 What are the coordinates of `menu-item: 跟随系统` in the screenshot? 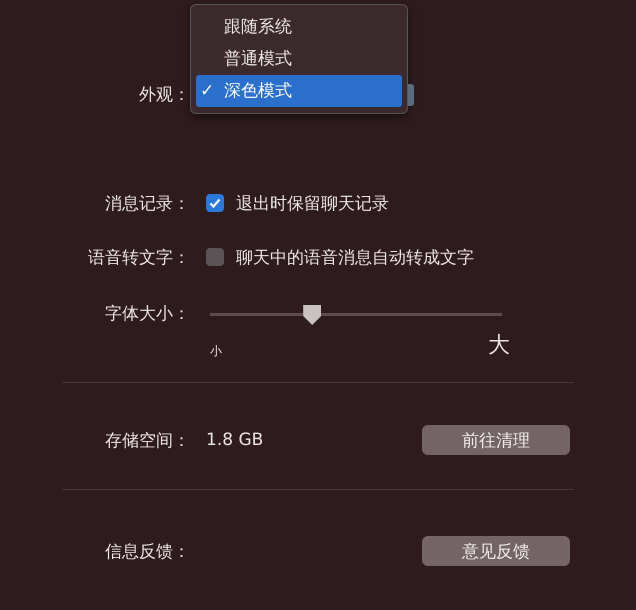 It's located at (299, 27).